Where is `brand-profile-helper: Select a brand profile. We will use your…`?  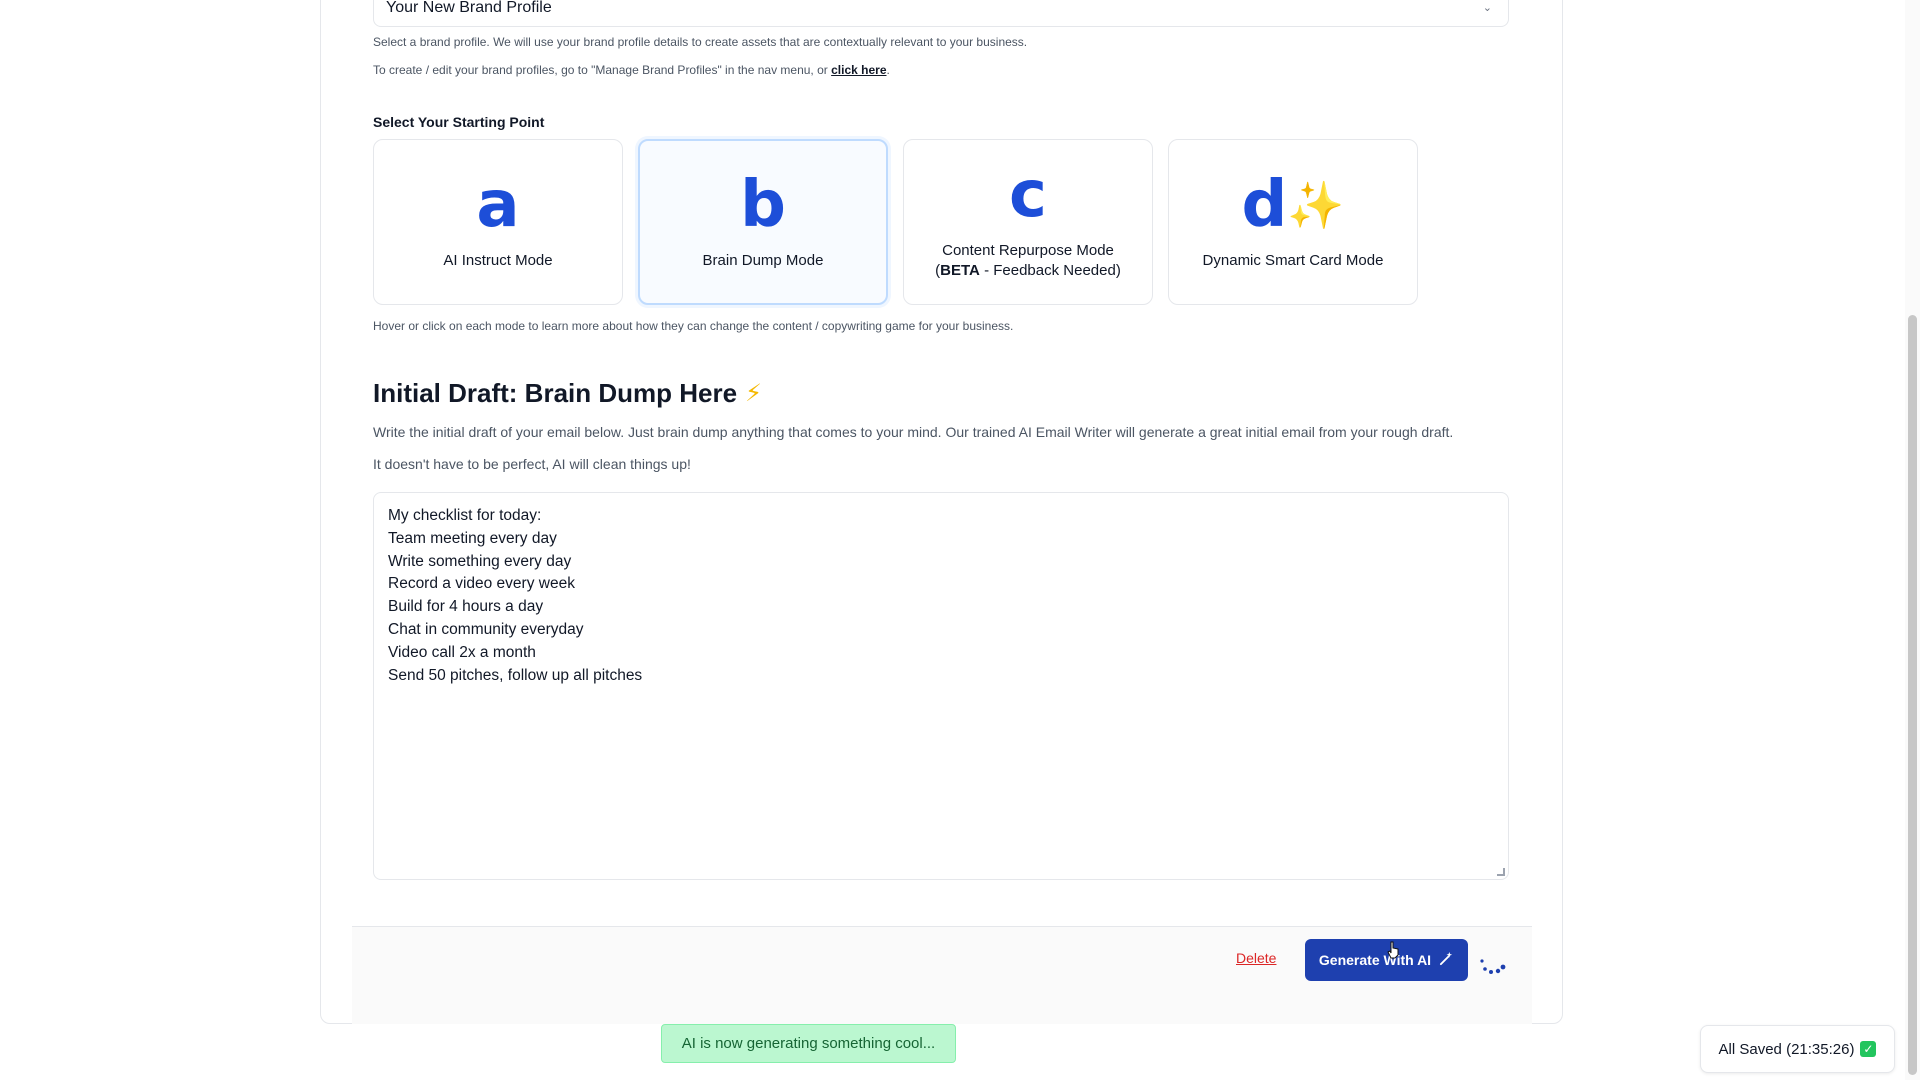 brand-profile-helper: Select a brand profile. We will use your… is located at coordinates (700, 42).